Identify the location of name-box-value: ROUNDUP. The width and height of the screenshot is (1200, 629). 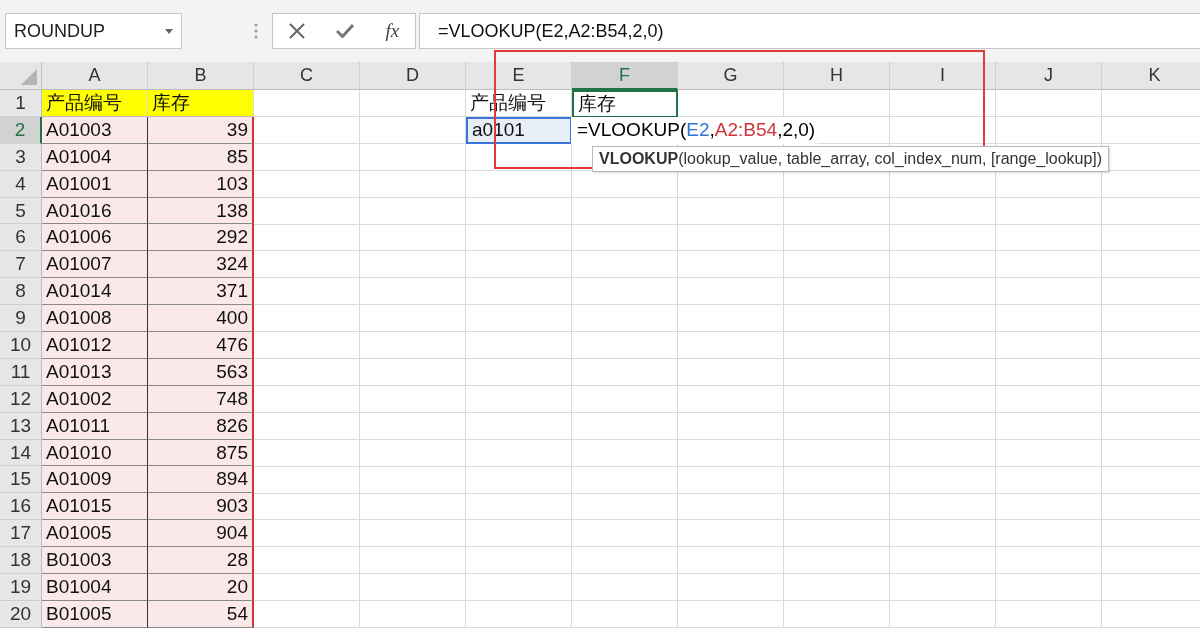
(59, 31).